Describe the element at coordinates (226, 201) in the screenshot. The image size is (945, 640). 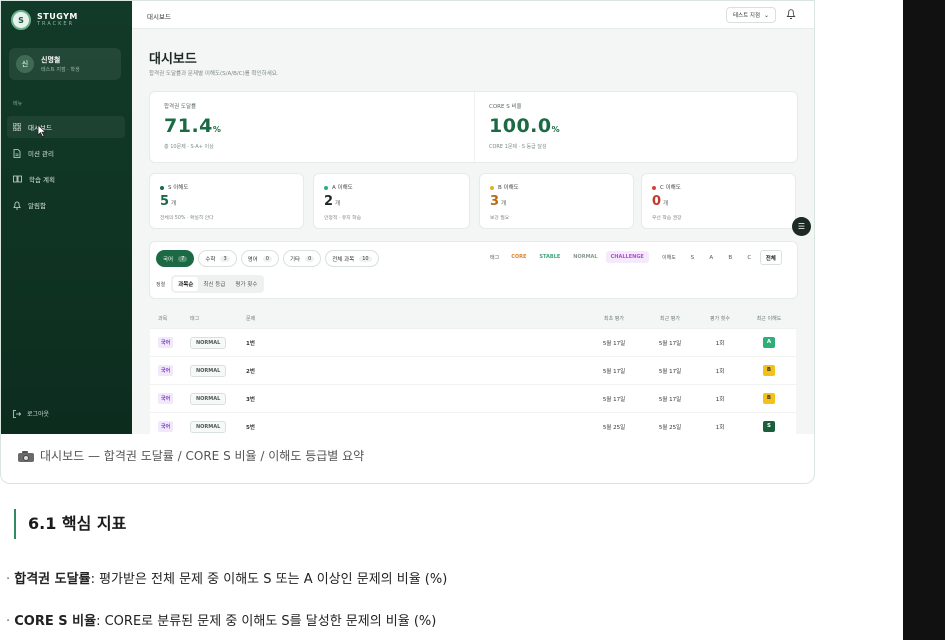
I see `grade-card-s: S 이해도 5개 전체의 50% · 확실히 안다` at that location.